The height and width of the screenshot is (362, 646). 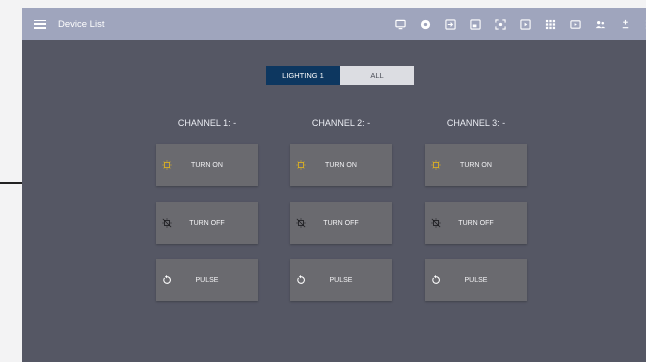 I want to click on channel-1-title: CHANNEL 1: -, so click(x=207, y=123).